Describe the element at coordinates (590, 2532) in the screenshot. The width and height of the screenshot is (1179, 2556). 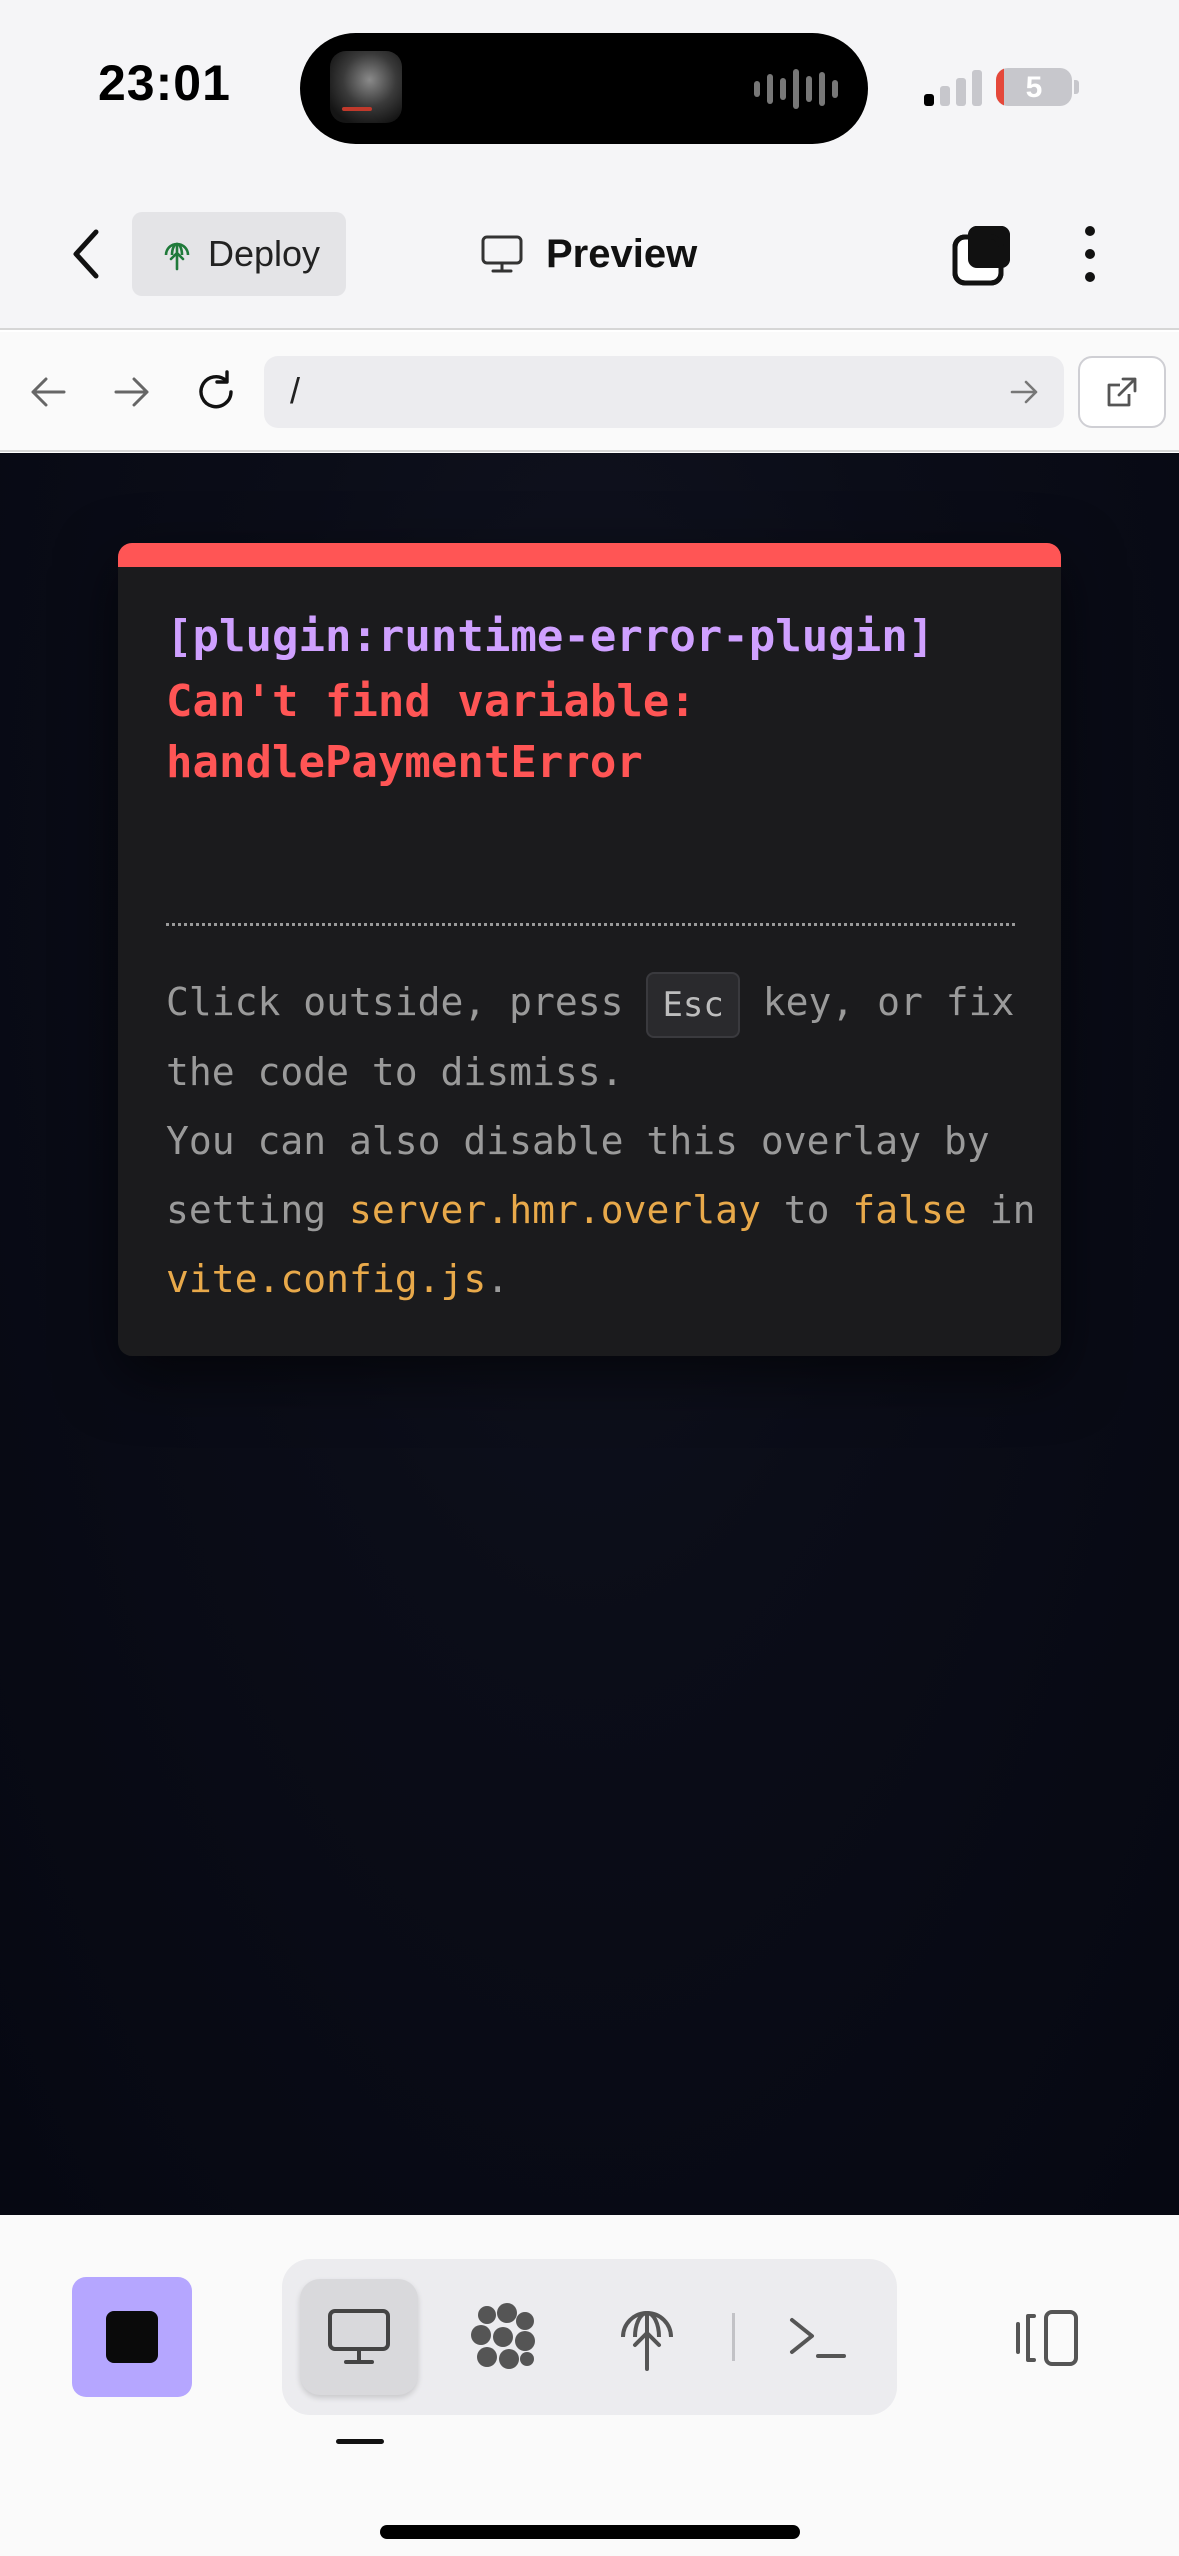
I see `home-indicator` at that location.